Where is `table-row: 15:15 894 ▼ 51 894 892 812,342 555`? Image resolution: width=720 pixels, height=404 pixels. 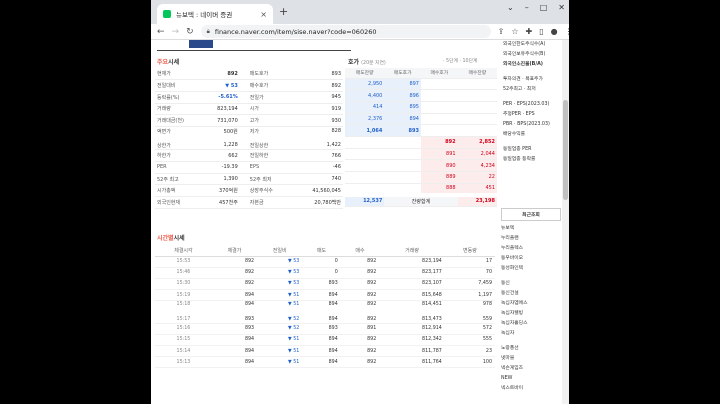
table-row: 15:15 894 ▼ 51 894 892 812,342 555 is located at coordinates (325, 340).